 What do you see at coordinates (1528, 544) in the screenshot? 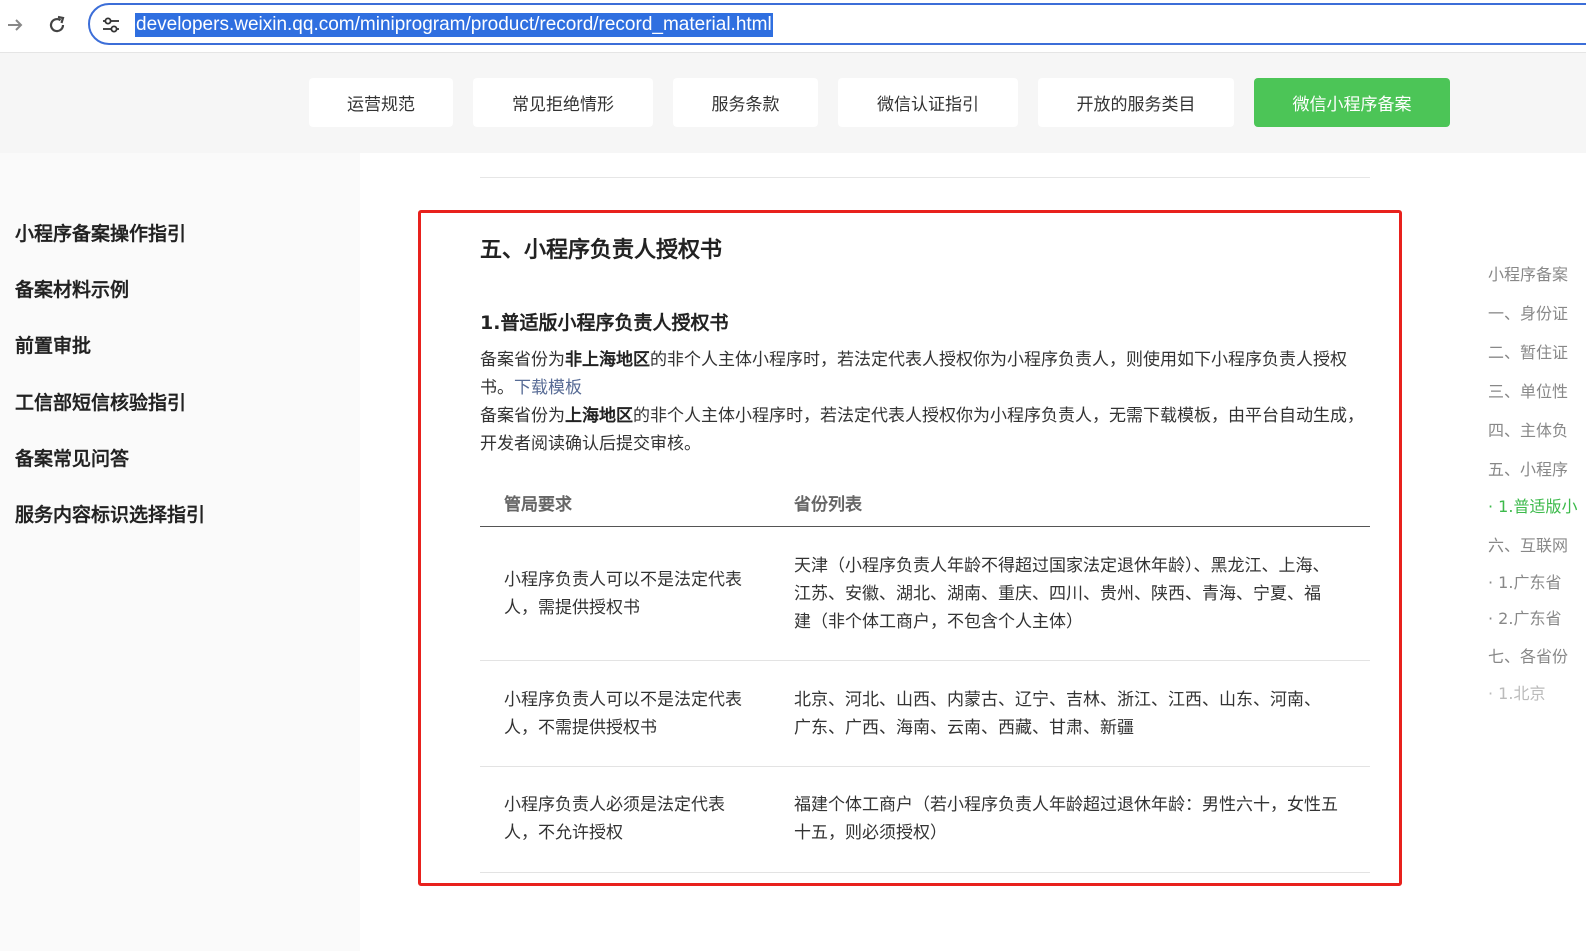
I see `toc-item: 六、互联网` at bounding box center [1528, 544].